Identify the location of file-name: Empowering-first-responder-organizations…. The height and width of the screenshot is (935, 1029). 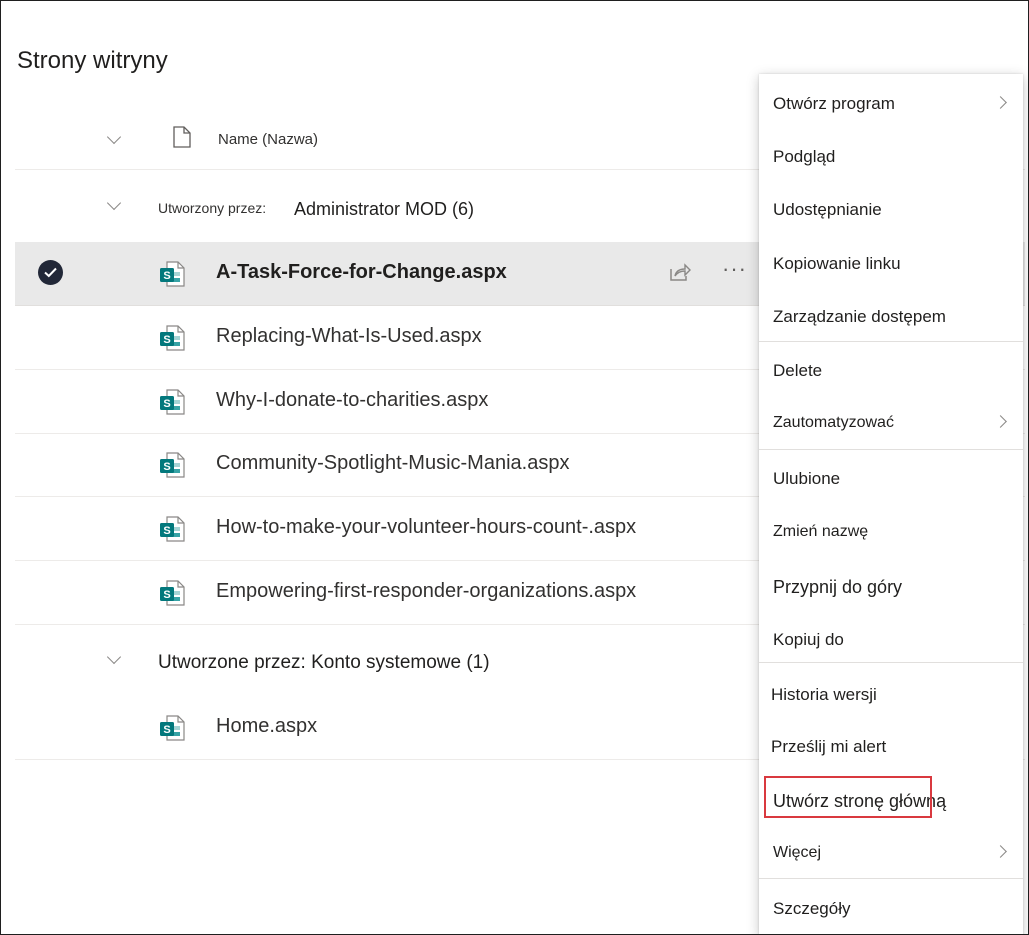
(426, 591).